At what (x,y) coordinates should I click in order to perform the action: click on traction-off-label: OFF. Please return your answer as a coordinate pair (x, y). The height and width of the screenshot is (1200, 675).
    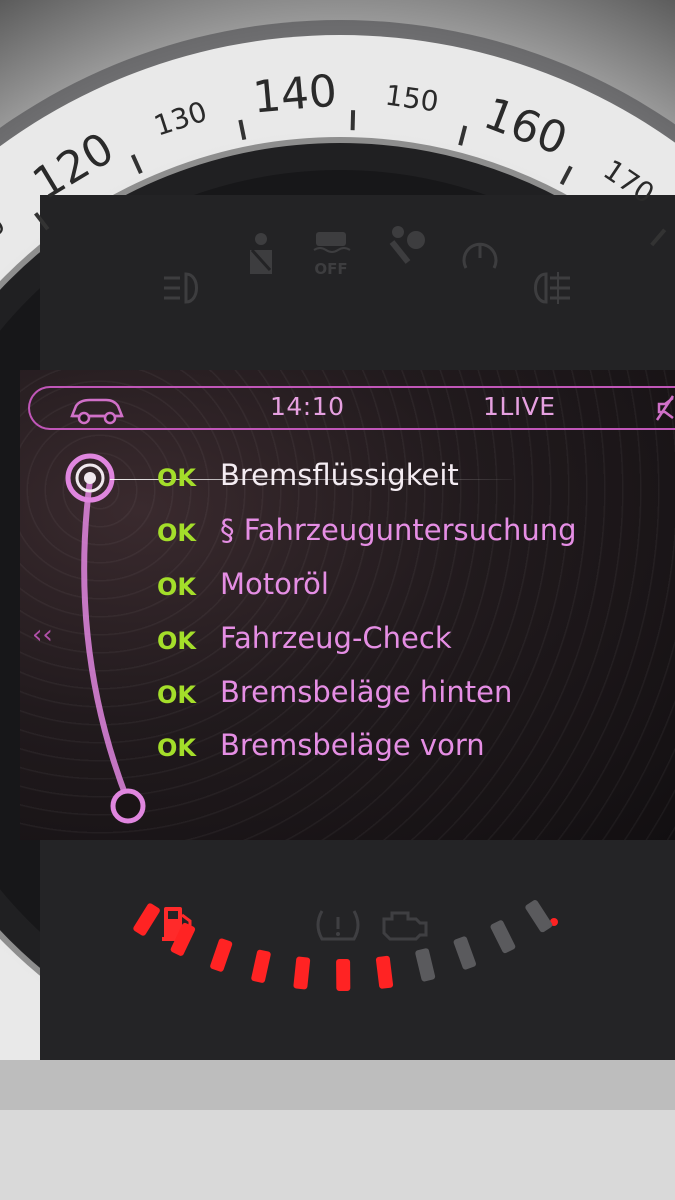
    Looking at the image, I should click on (331, 269).